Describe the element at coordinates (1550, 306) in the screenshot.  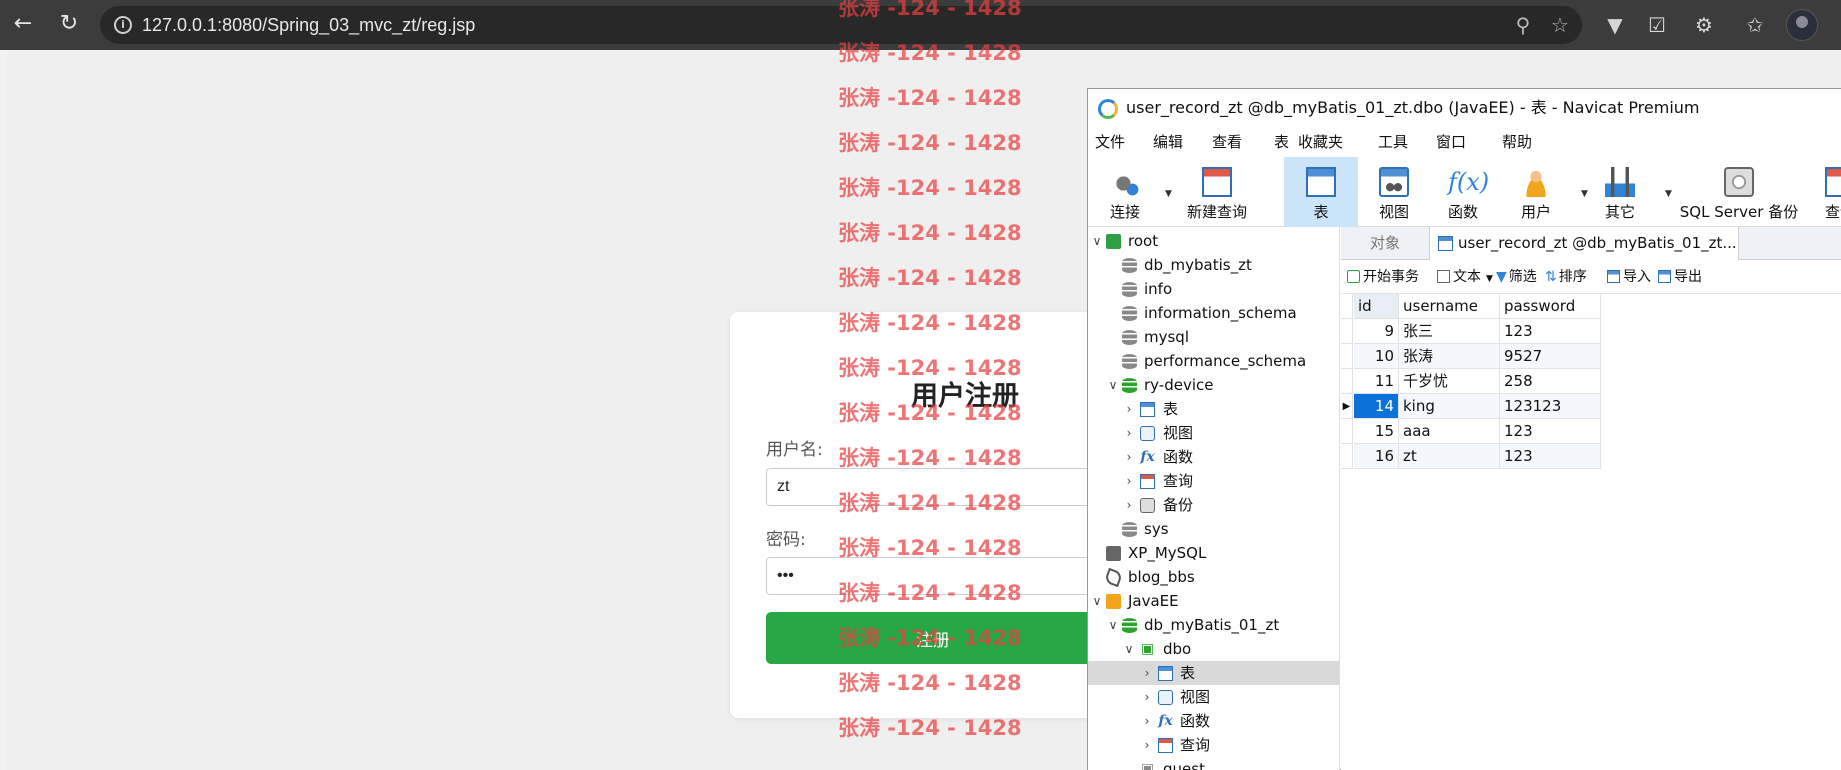
I see `column-header-password: password` at that location.